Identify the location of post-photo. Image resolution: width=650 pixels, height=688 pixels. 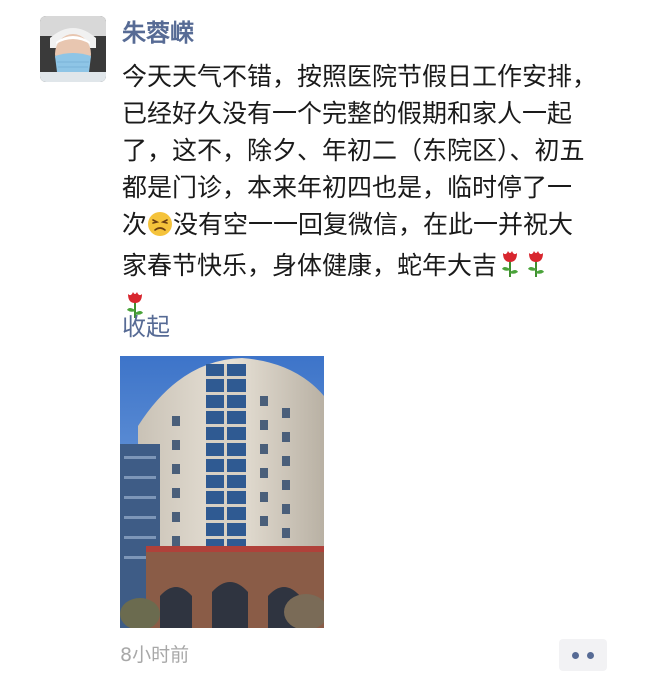
(222, 492).